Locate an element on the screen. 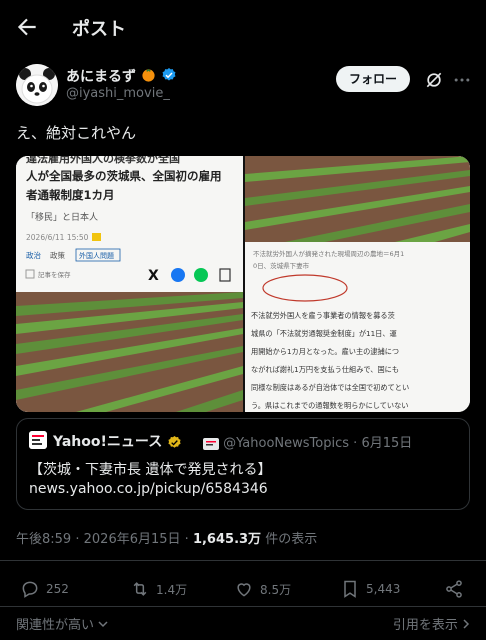 The height and width of the screenshot is (640, 486). like-count: 8.5万 is located at coordinates (276, 589).